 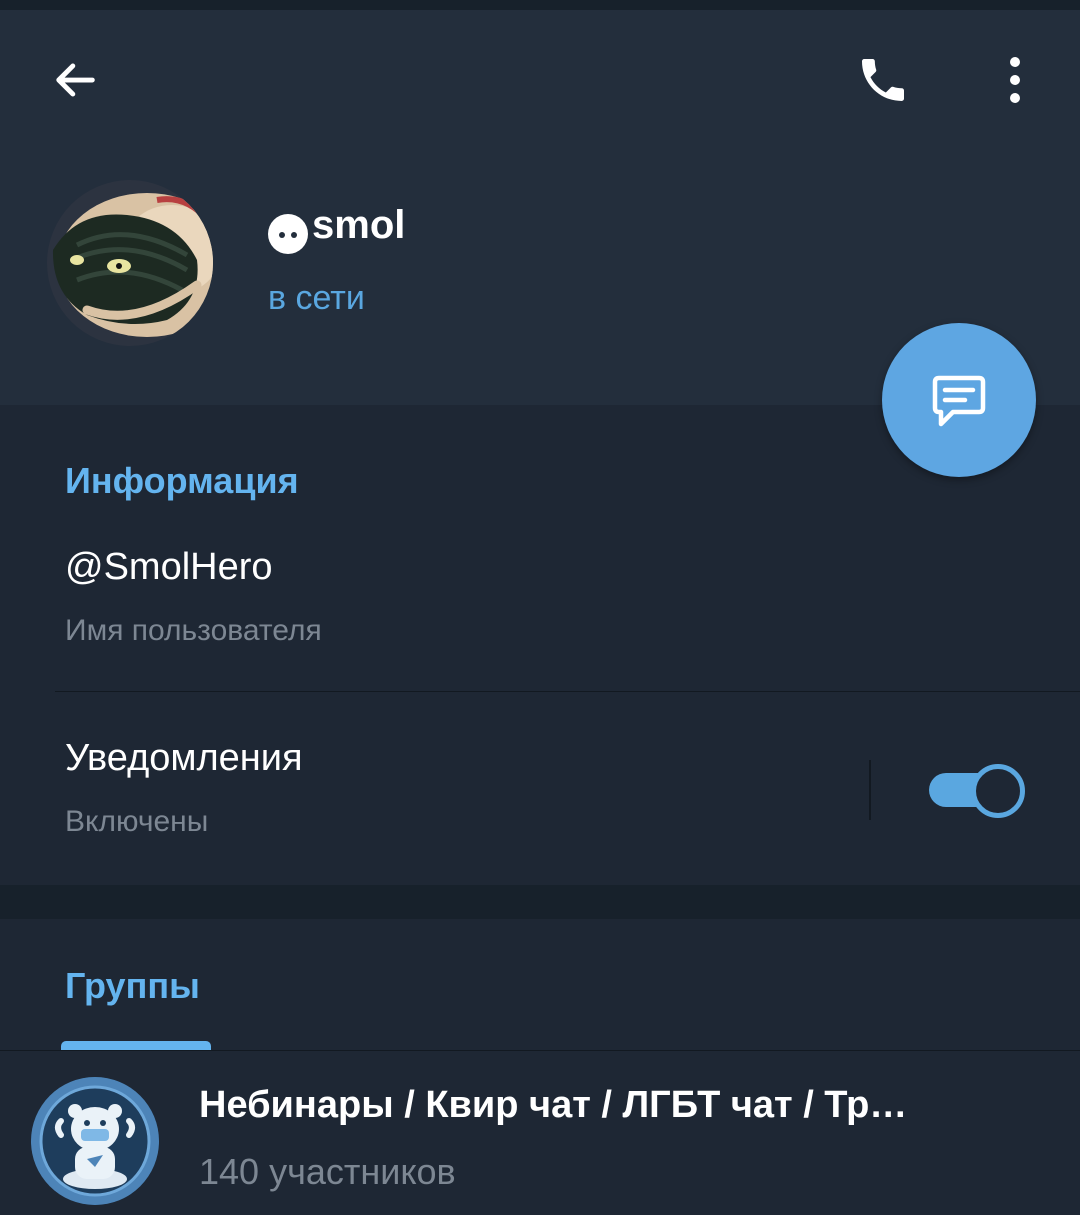 What do you see at coordinates (316, 298) in the screenshot?
I see `online-status: в сети` at bounding box center [316, 298].